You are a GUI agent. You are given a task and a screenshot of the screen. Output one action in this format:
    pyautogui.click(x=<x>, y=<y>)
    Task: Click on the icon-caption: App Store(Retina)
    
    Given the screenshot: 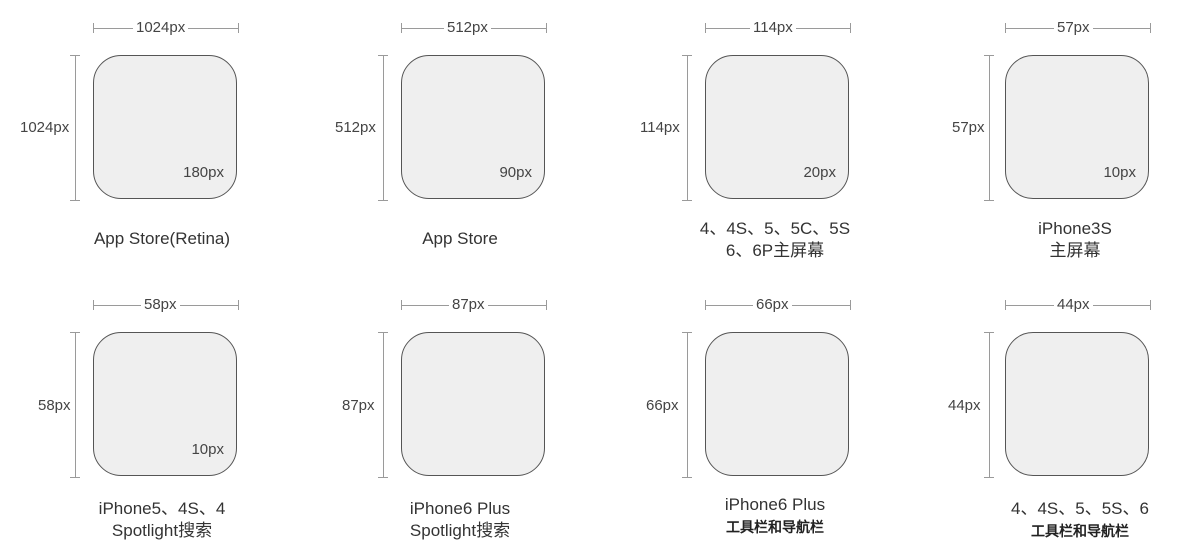 What is the action you would take?
    pyautogui.click(x=162, y=238)
    